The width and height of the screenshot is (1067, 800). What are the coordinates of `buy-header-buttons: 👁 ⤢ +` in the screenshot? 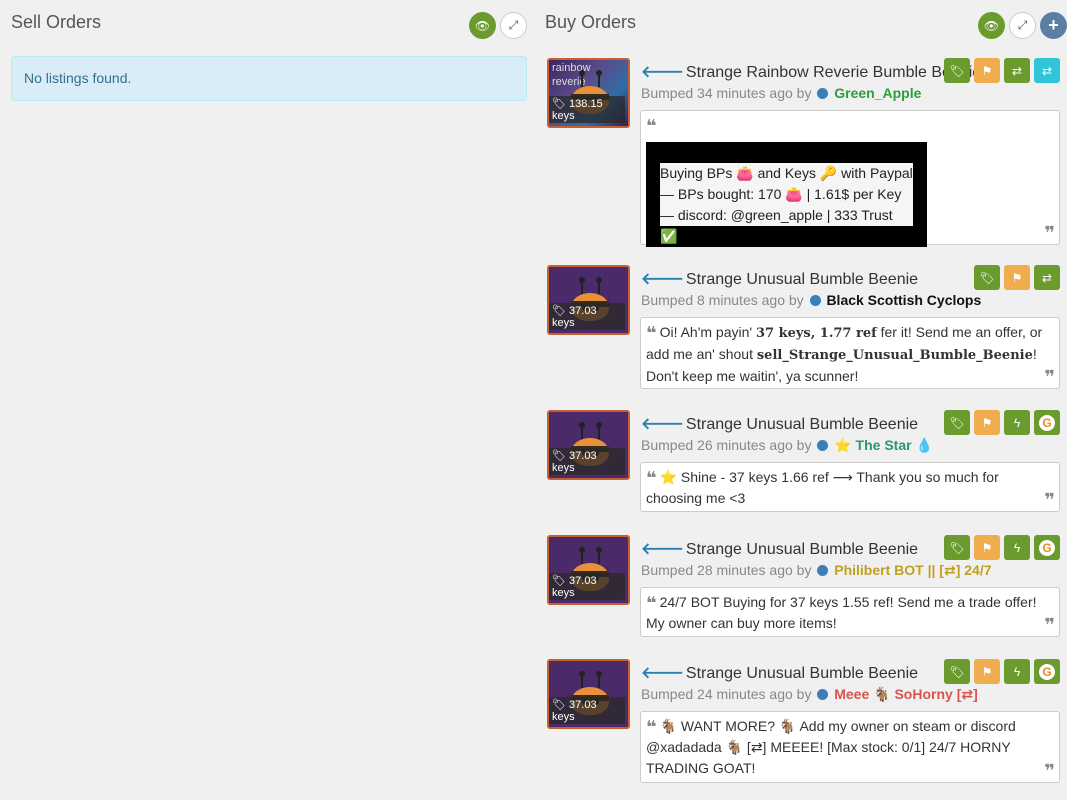 It's located at (1022, 25).